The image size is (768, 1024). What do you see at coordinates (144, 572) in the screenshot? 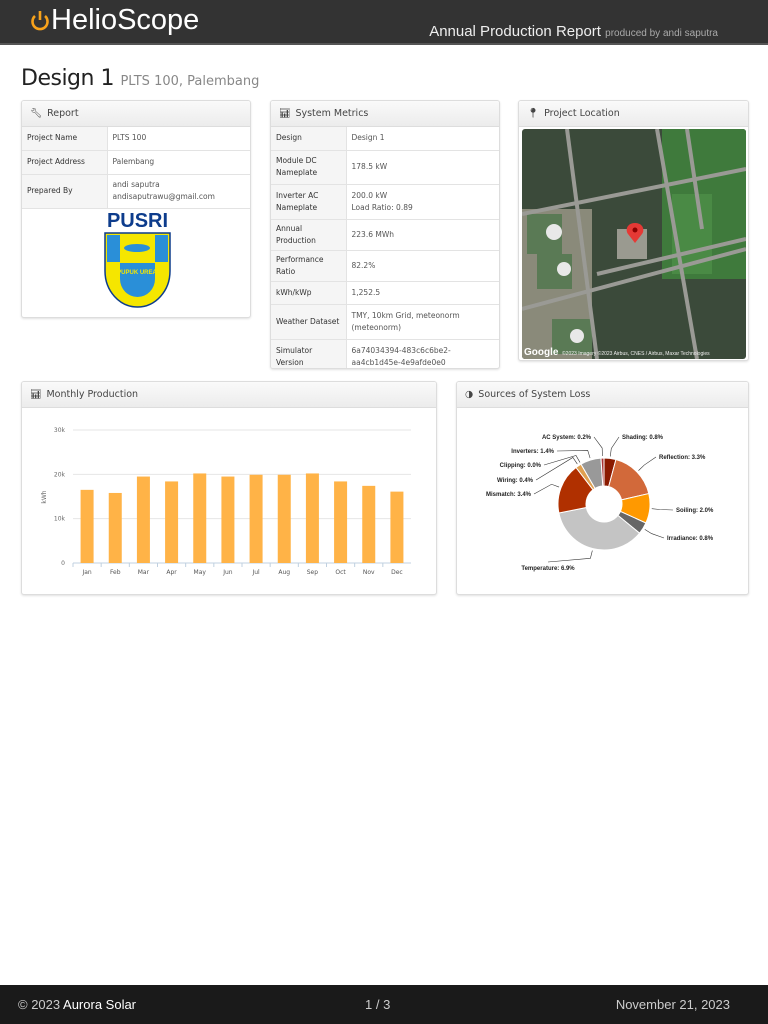
I see `x-tick-label: Mar` at bounding box center [144, 572].